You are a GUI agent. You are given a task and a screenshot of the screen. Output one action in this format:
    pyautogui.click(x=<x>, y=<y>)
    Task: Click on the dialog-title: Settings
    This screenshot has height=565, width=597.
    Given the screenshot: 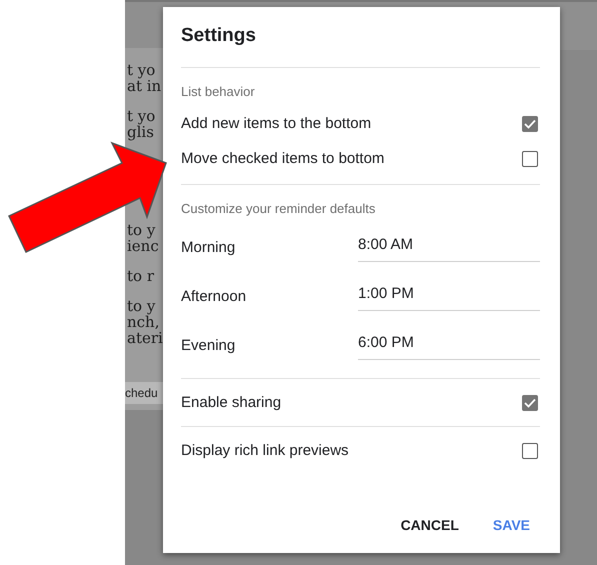 What is the action you would take?
    pyautogui.click(x=219, y=36)
    